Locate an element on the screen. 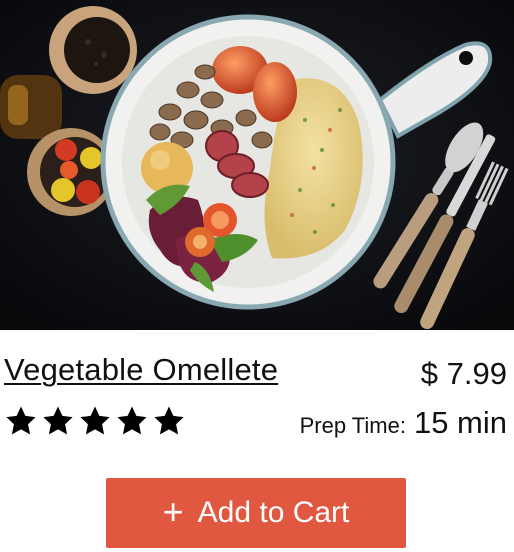  product-title: Vegetable Omellete is located at coordinates (141, 370).